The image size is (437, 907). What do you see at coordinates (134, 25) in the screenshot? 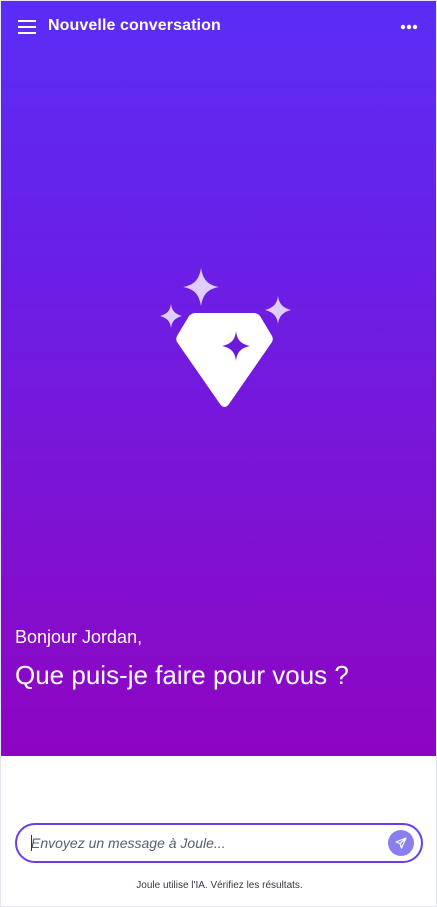
I see `page-title: Nouvelle conversation` at bounding box center [134, 25].